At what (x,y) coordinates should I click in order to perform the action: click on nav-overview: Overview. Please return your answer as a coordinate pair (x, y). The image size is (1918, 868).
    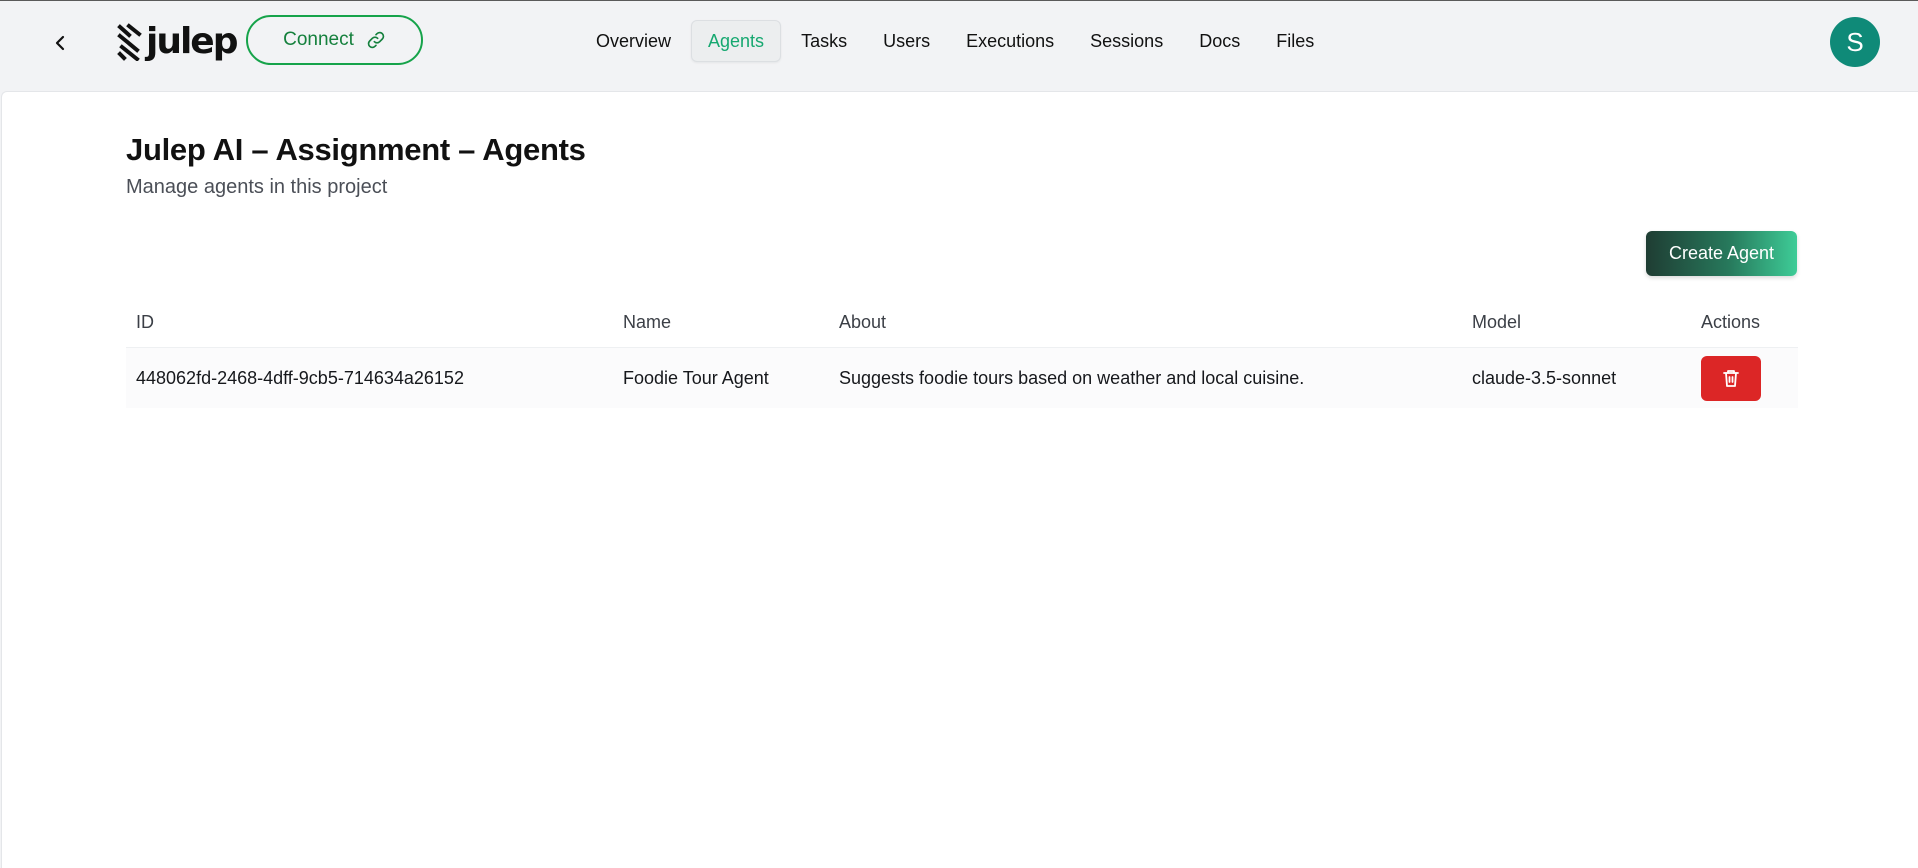
    Looking at the image, I should click on (633, 41).